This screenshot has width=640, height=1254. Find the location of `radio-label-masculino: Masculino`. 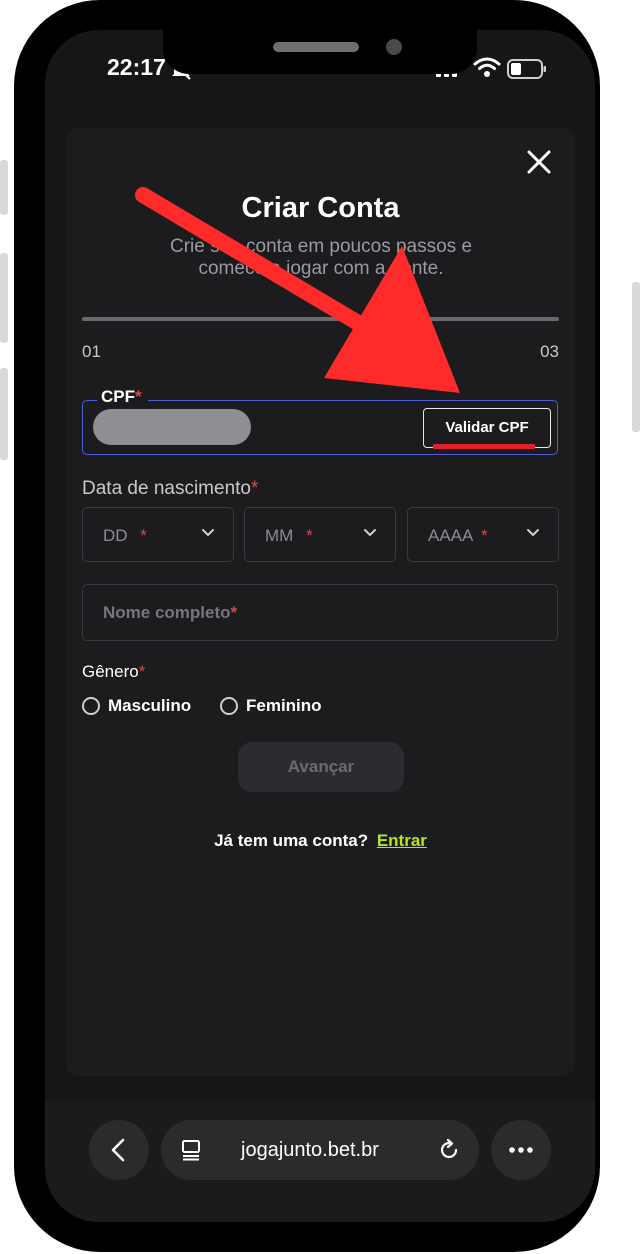

radio-label-masculino: Masculino is located at coordinates (150, 705).